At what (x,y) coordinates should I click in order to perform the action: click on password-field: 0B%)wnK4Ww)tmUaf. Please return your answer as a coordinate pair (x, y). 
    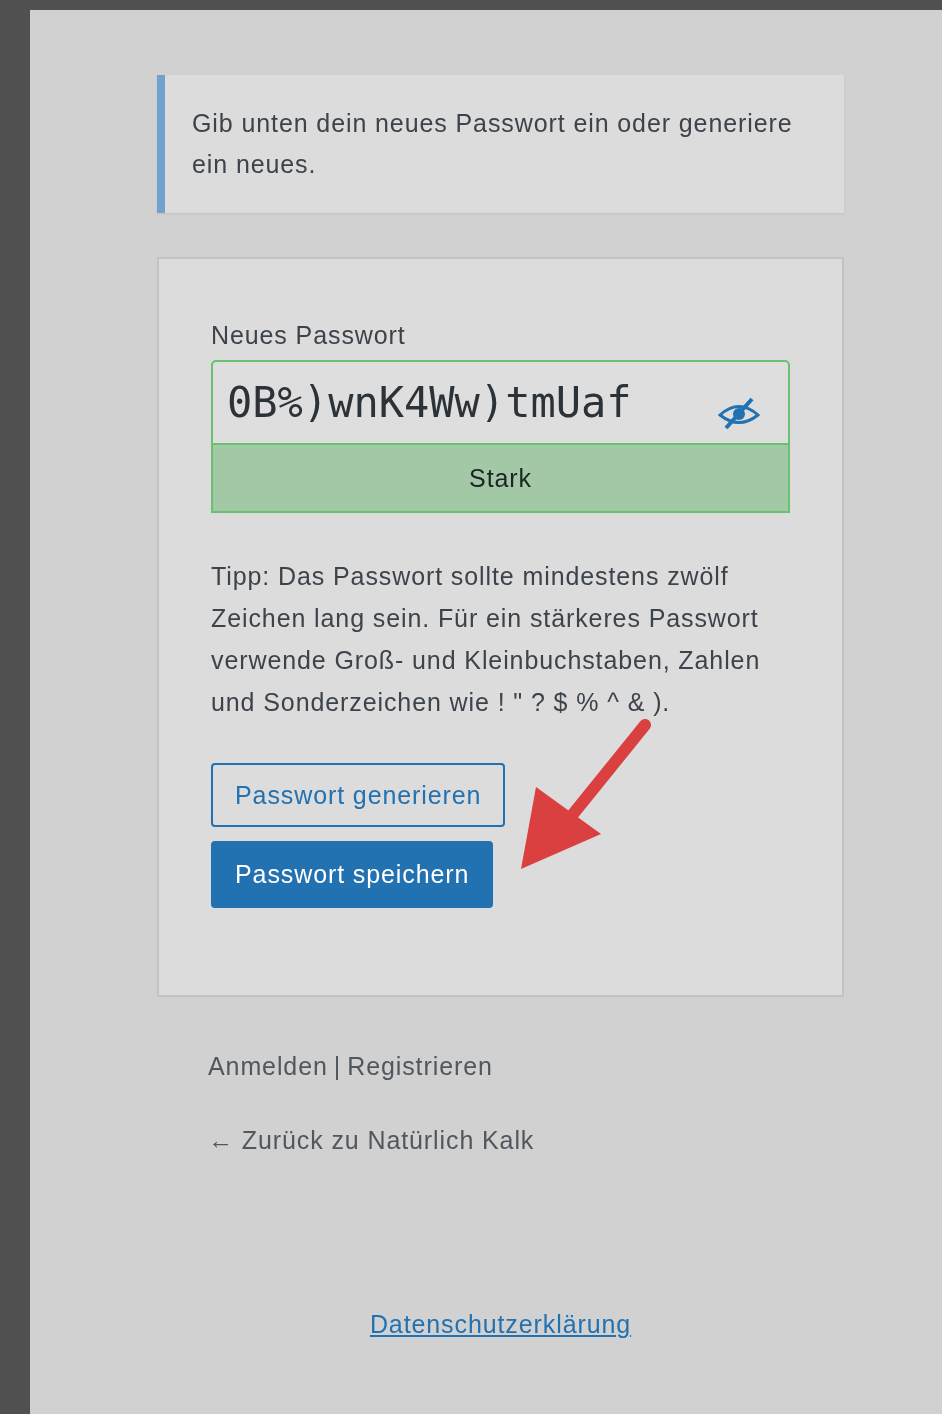
    Looking at the image, I should click on (500, 402).